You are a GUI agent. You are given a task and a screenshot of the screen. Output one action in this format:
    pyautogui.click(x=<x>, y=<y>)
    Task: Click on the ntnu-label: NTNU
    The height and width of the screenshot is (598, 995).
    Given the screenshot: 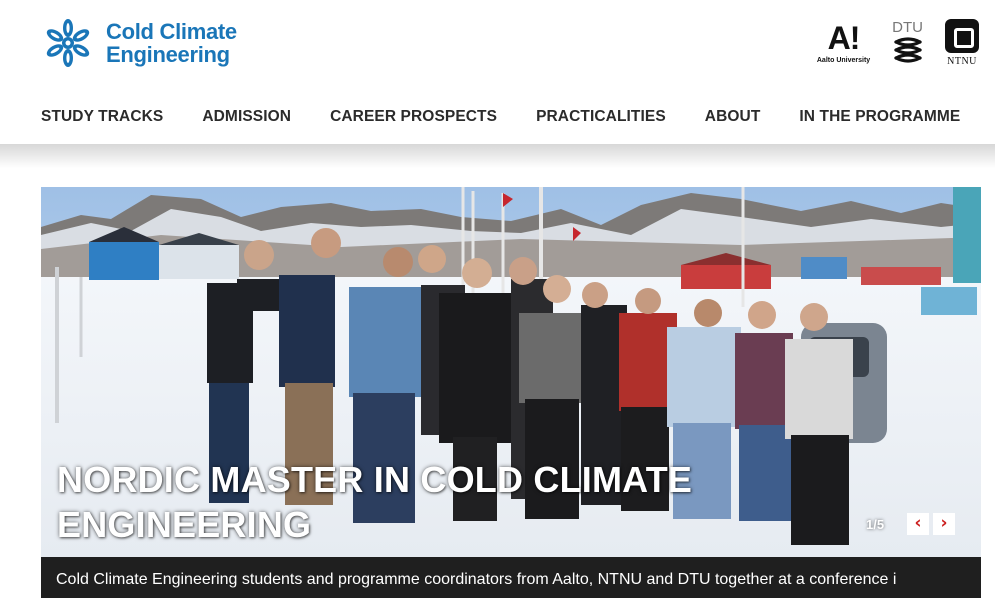 What is the action you would take?
    pyautogui.click(x=962, y=61)
    